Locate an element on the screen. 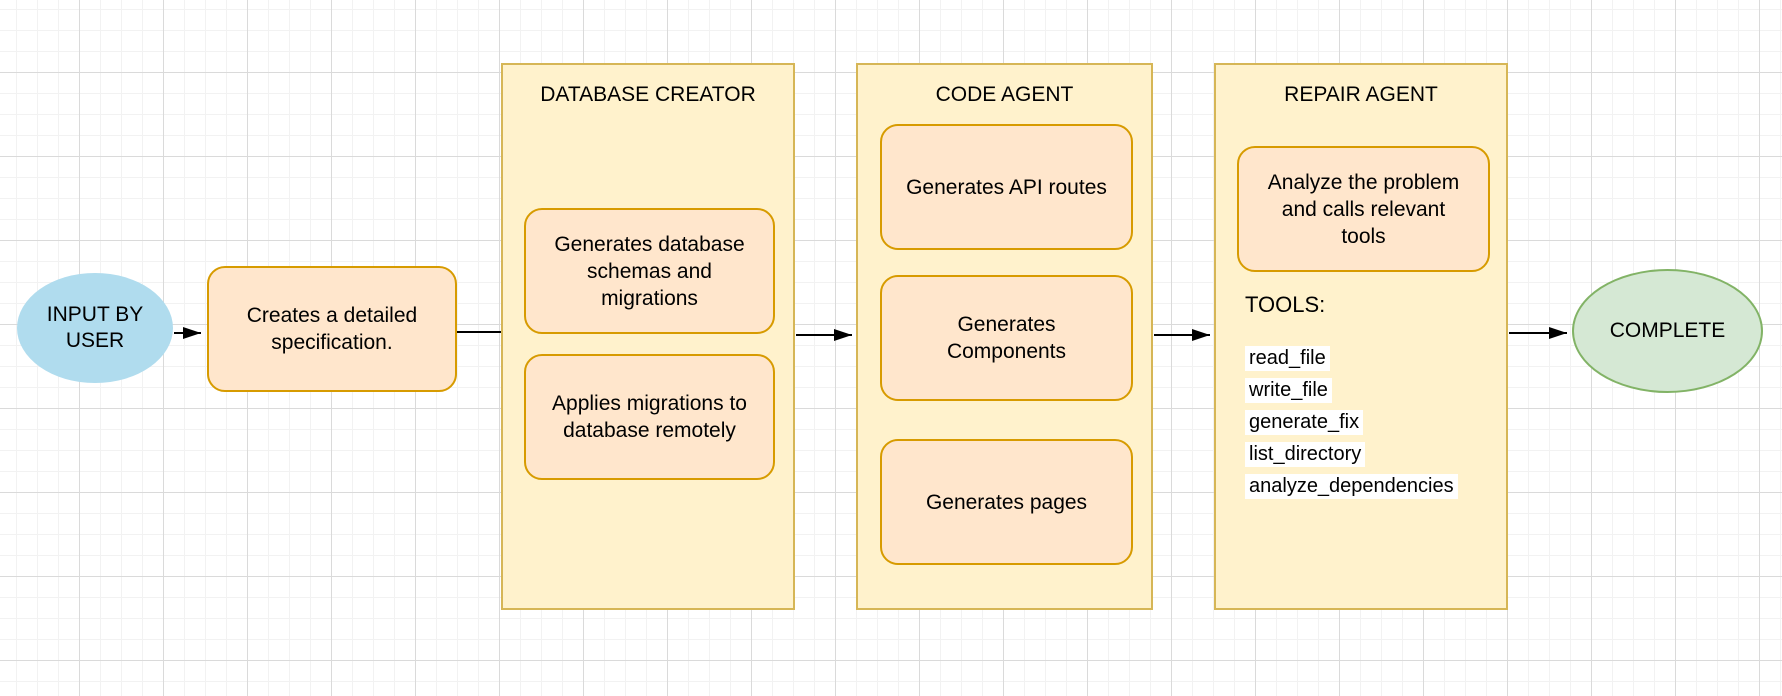 The width and height of the screenshot is (1782, 696). node-applies-migrations: Applies migrations to database remotely is located at coordinates (649, 417).